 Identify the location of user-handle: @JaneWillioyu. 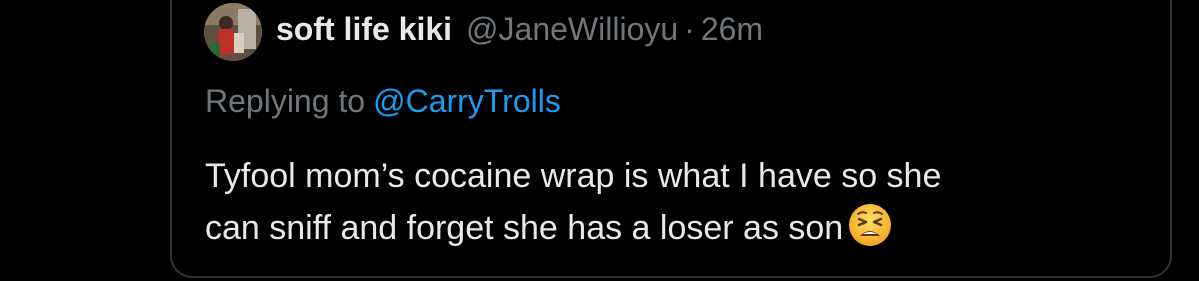
(572, 29).